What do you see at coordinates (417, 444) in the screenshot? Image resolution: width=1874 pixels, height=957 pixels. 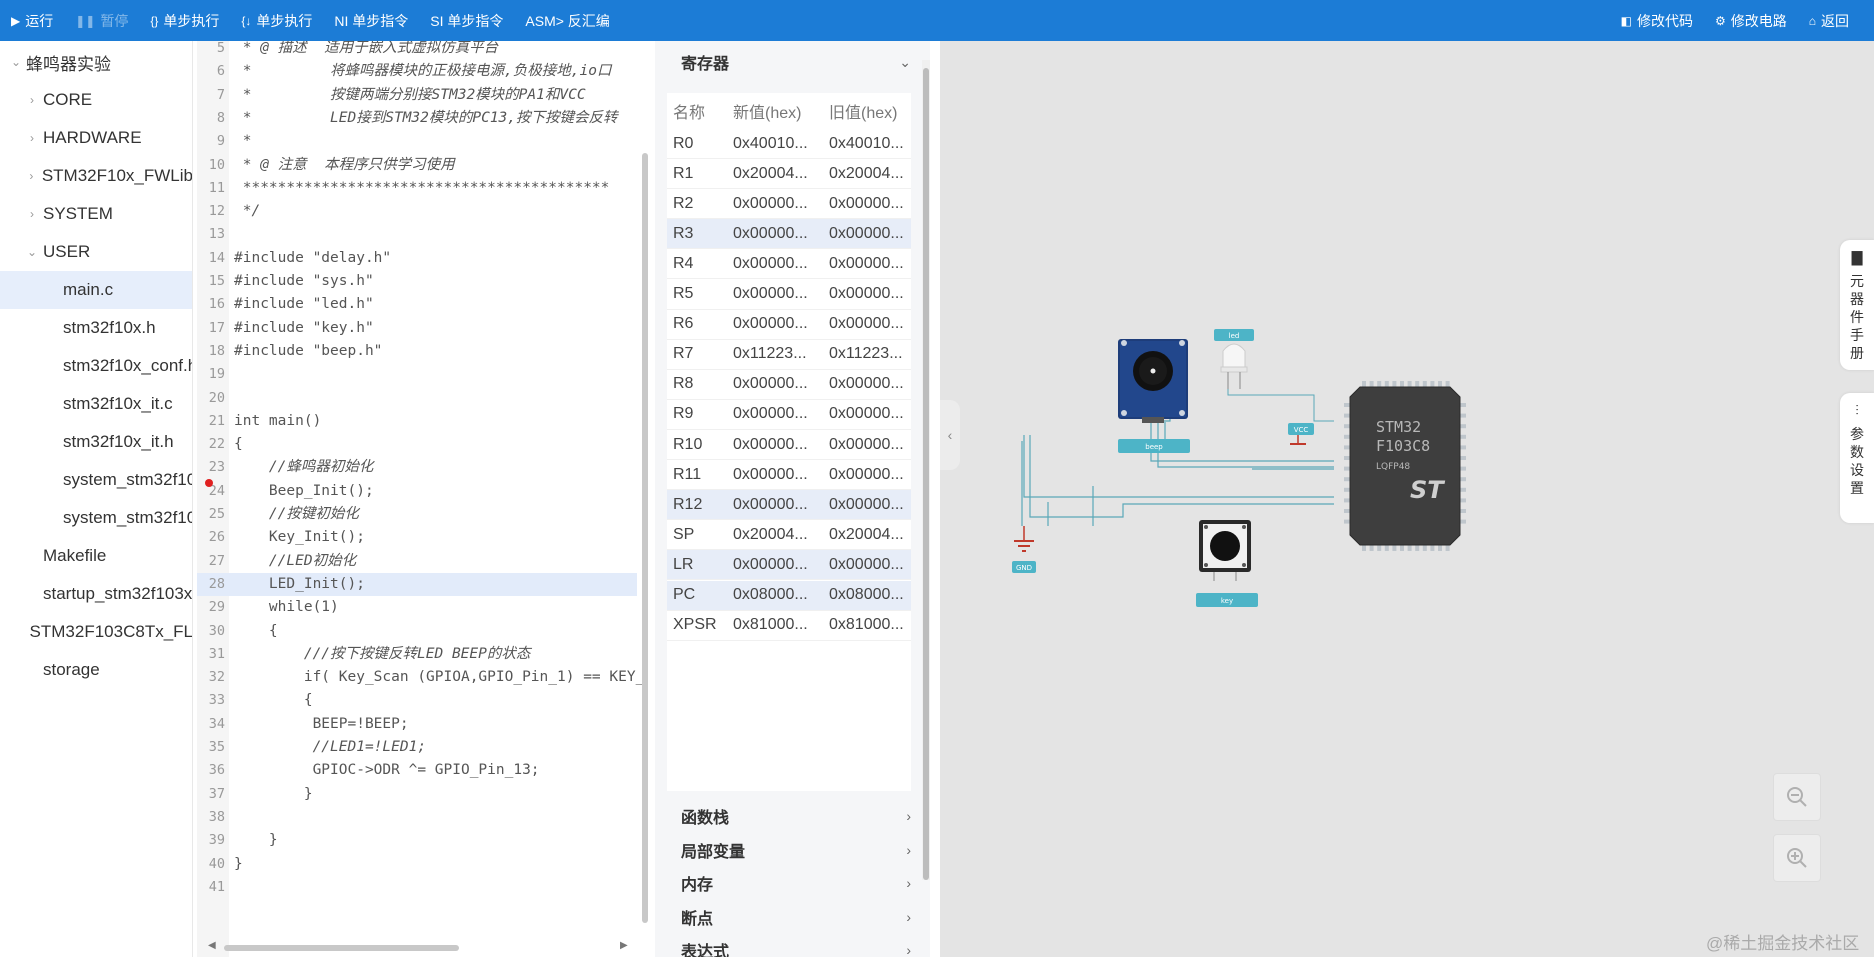 I see `code-line: 22 {` at bounding box center [417, 444].